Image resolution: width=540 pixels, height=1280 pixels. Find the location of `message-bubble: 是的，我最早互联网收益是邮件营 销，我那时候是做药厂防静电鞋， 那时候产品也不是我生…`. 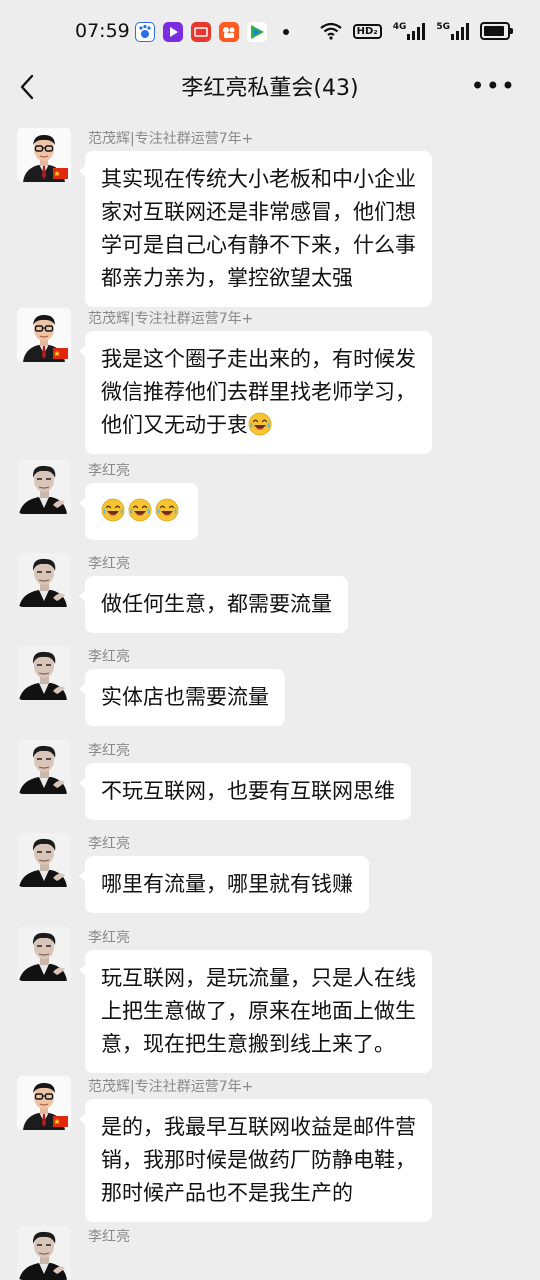

message-bubble: 是的，我最早互联网收益是邮件营 销，我那时候是做药厂防静电鞋， 那时候产品也不是我生… is located at coordinates (255, 1160).